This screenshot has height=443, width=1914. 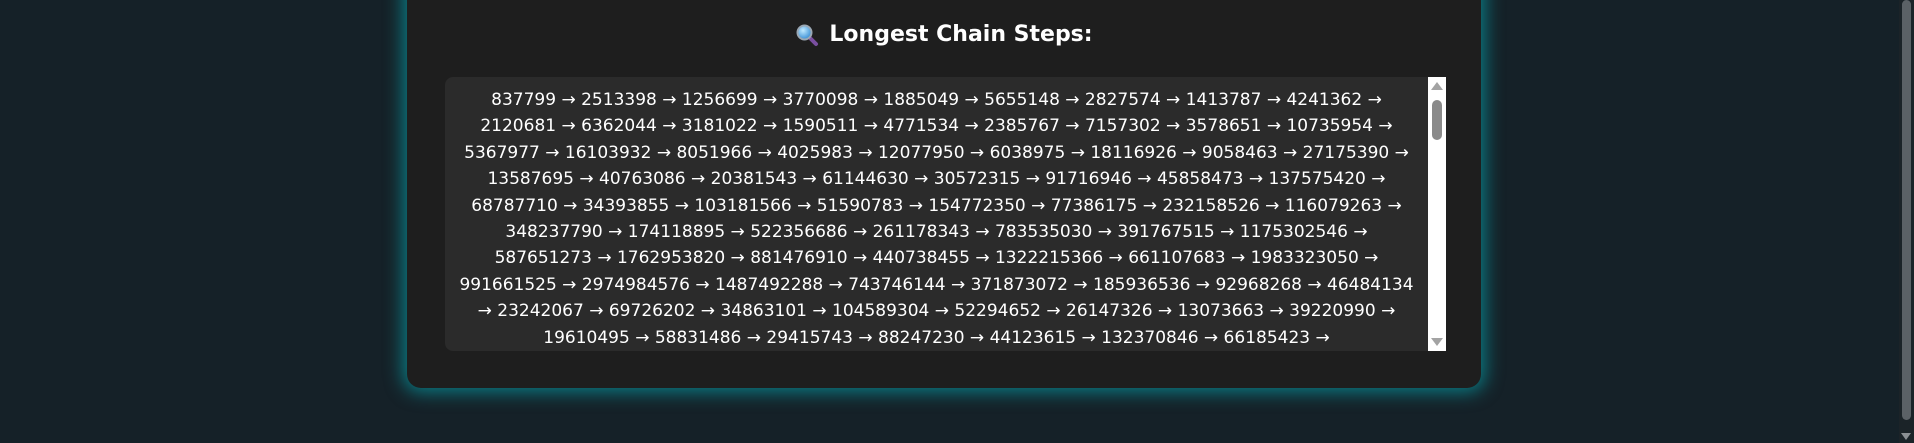 I want to click on section-title: Longest Chain Steps:, so click(x=961, y=34).